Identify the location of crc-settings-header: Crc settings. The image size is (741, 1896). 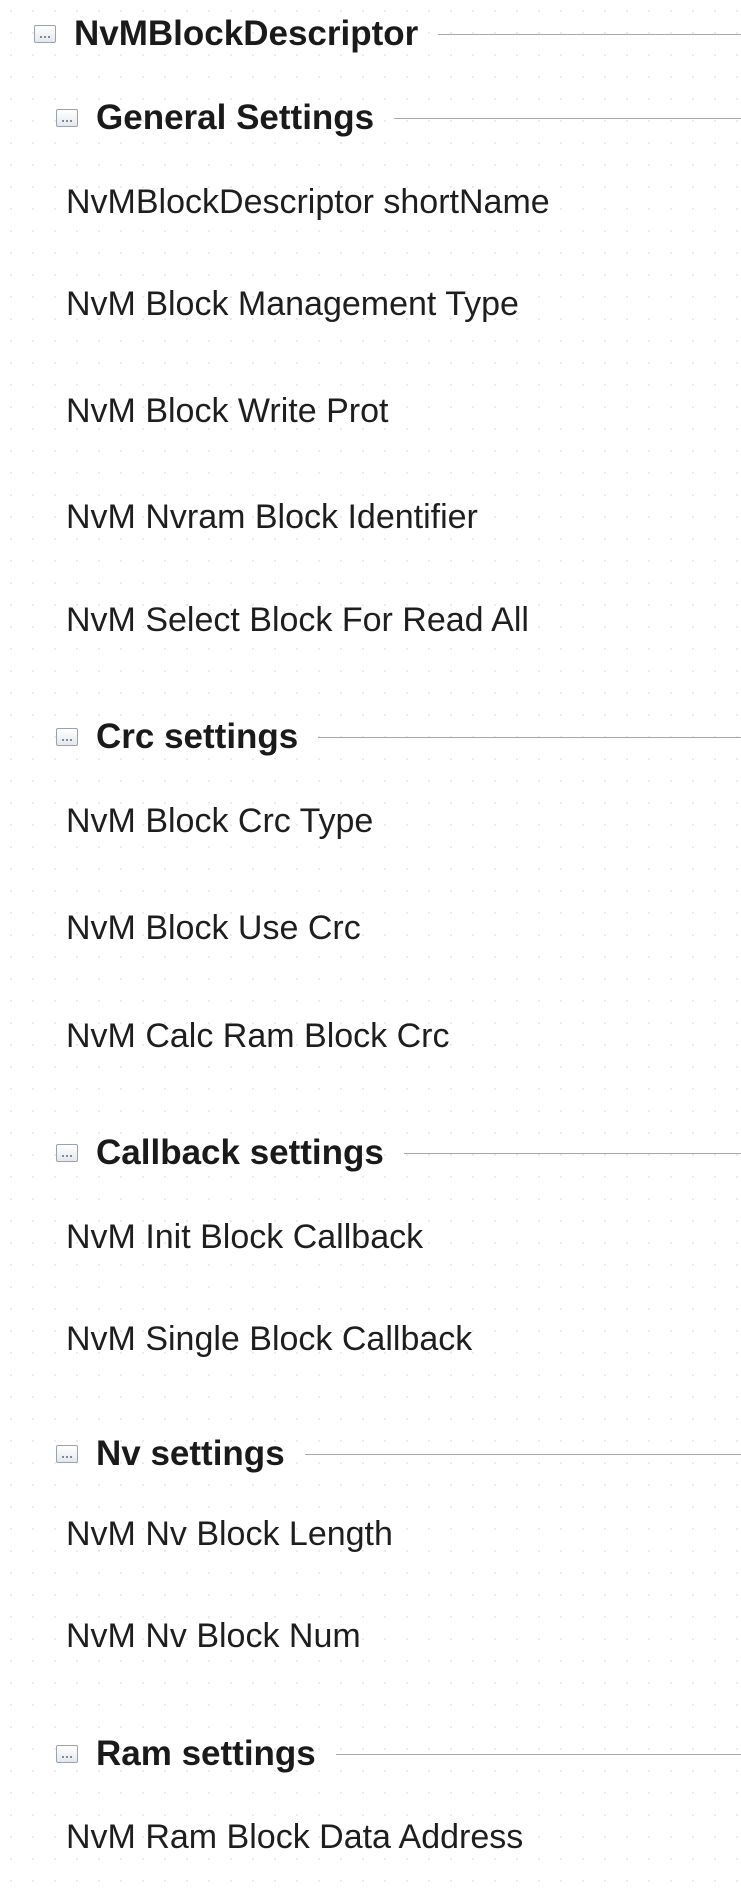
(370, 737).